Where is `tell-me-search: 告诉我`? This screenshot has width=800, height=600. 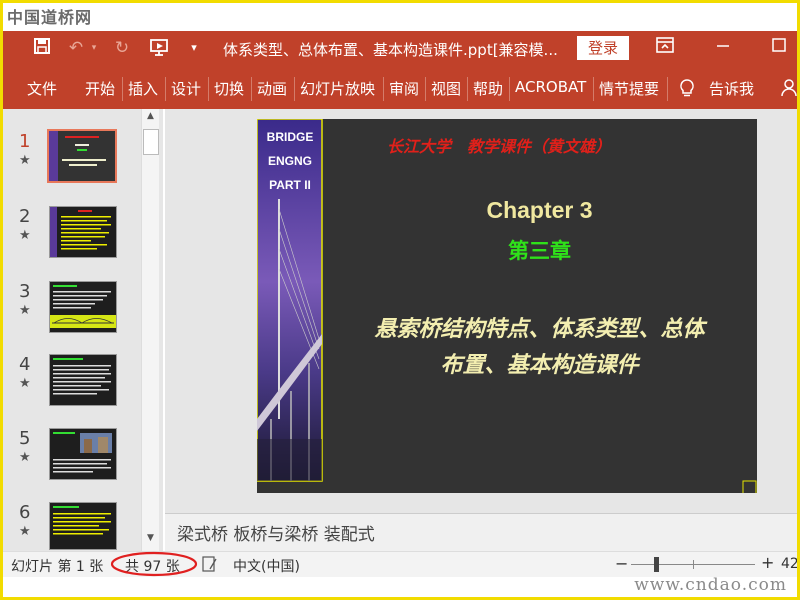 tell-me-search: 告诉我 is located at coordinates (731, 88).